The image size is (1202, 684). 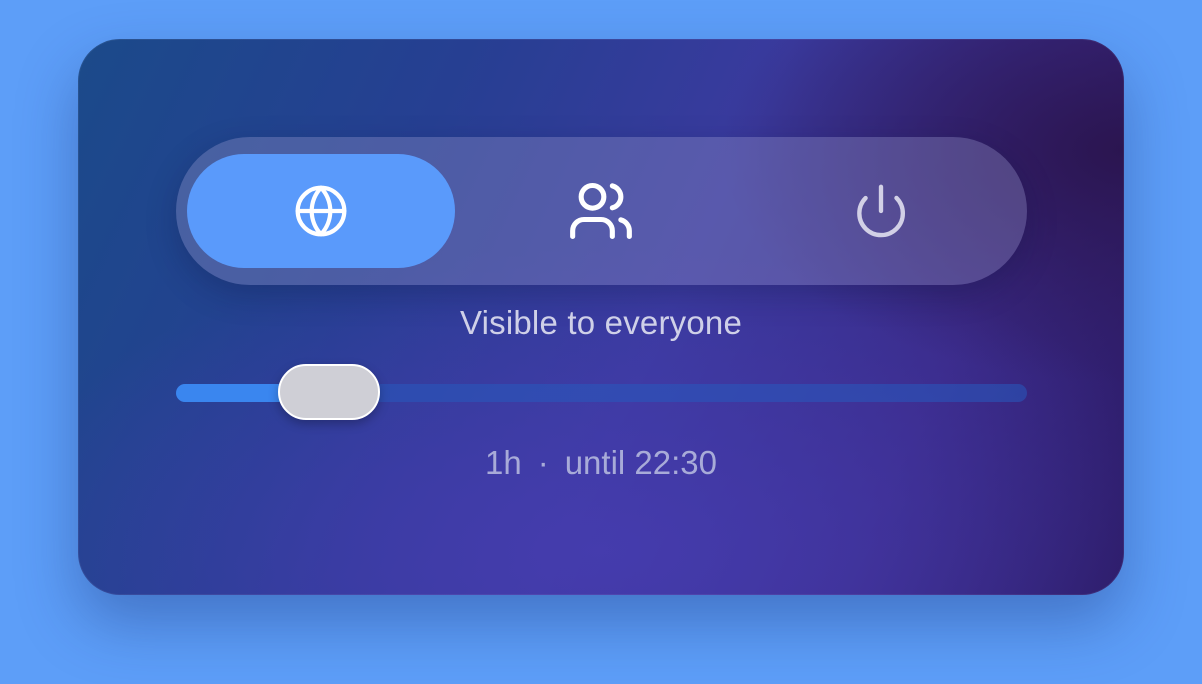 I want to click on segment-contacts, so click(x=601, y=211).